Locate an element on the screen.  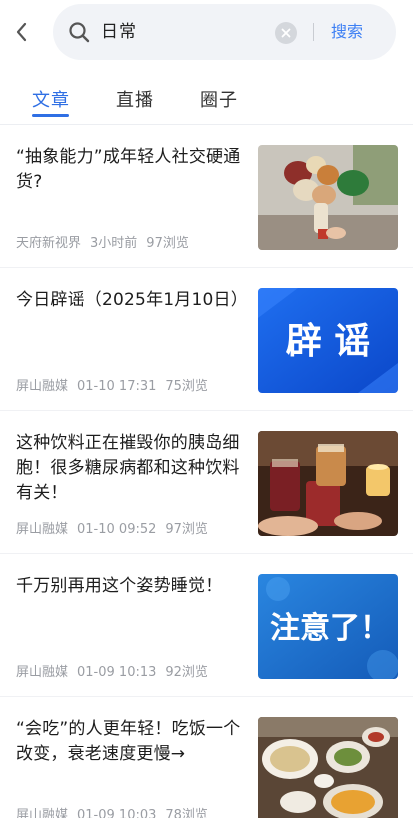
drinks-image is located at coordinates (328, 483).